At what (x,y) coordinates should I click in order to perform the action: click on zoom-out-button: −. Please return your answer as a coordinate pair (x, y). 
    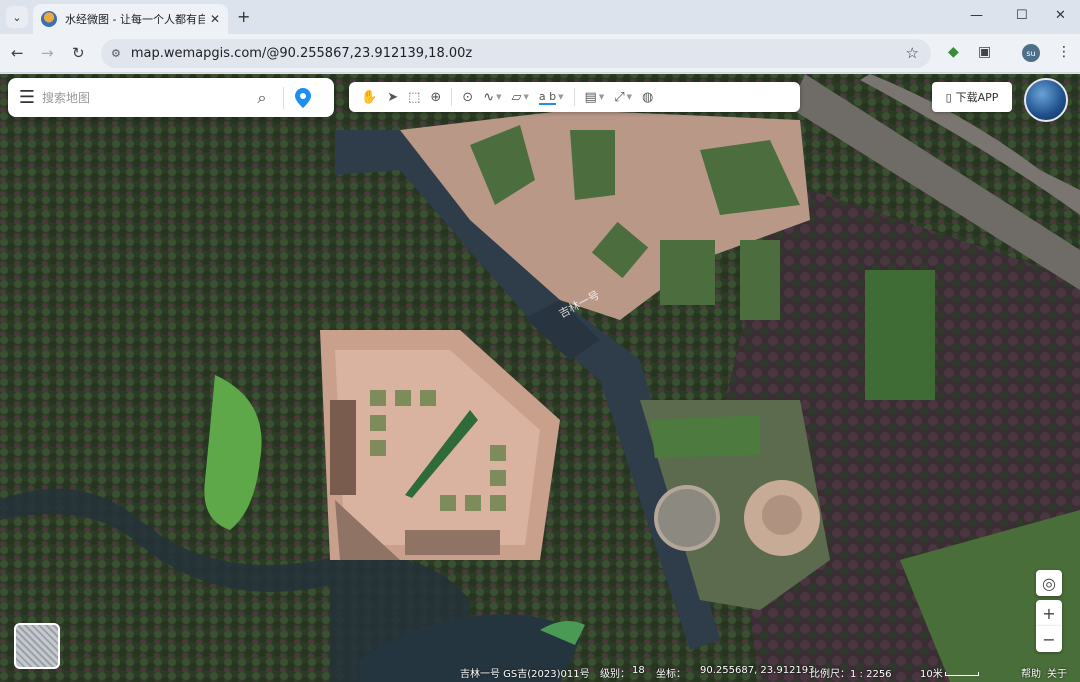
    Looking at the image, I should click on (1049, 639).